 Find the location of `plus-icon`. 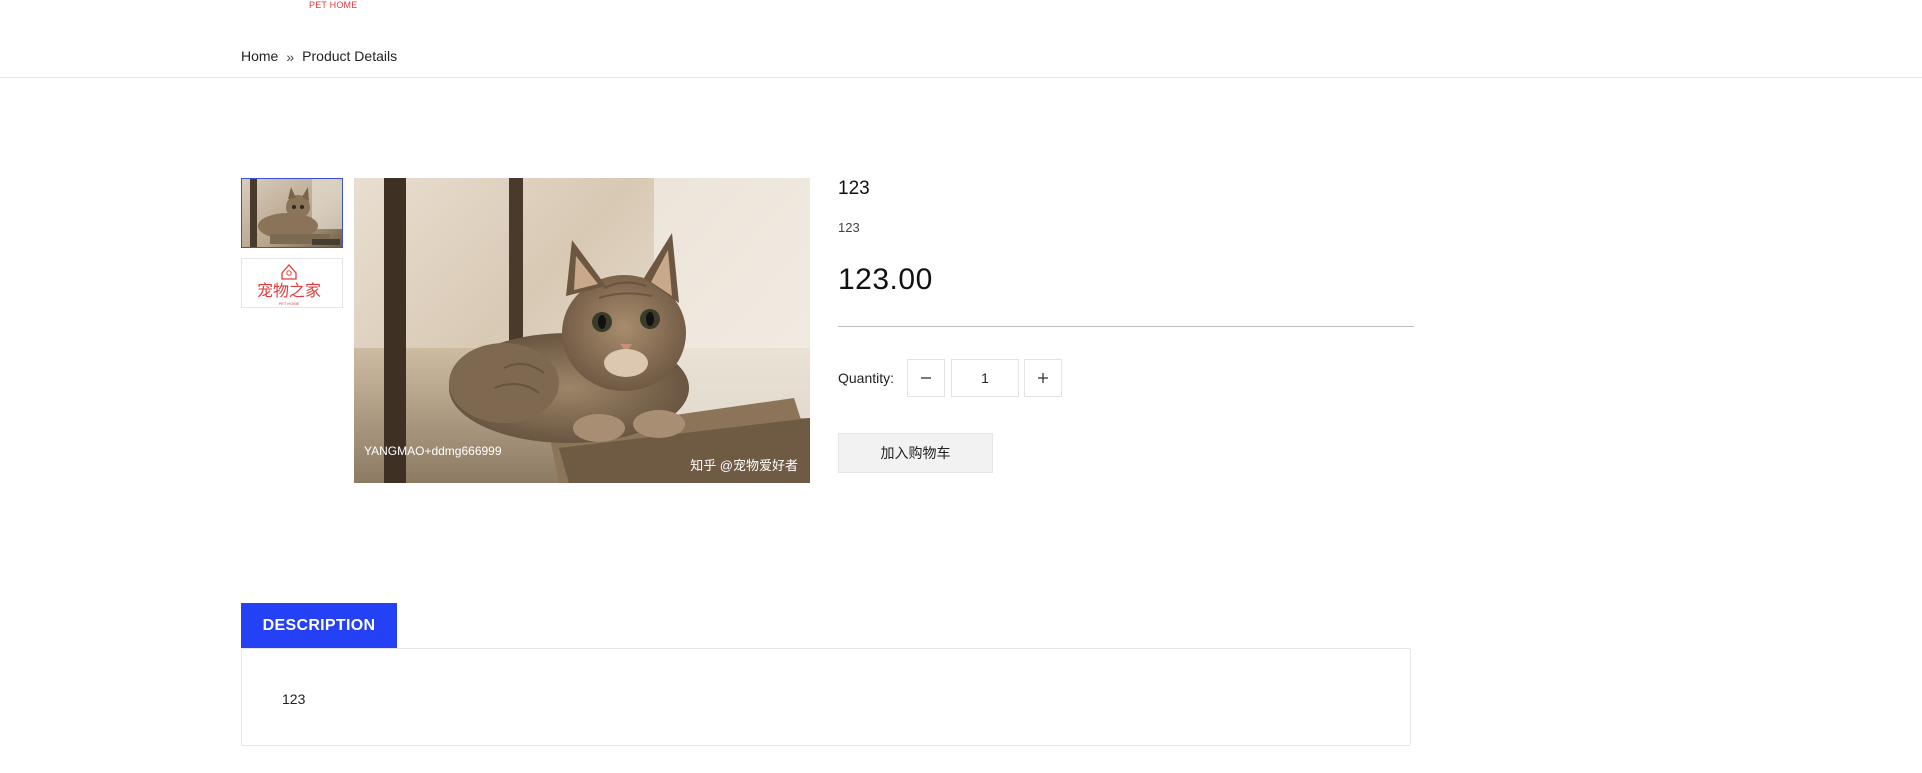

plus-icon is located at coordinates (1043, 378).